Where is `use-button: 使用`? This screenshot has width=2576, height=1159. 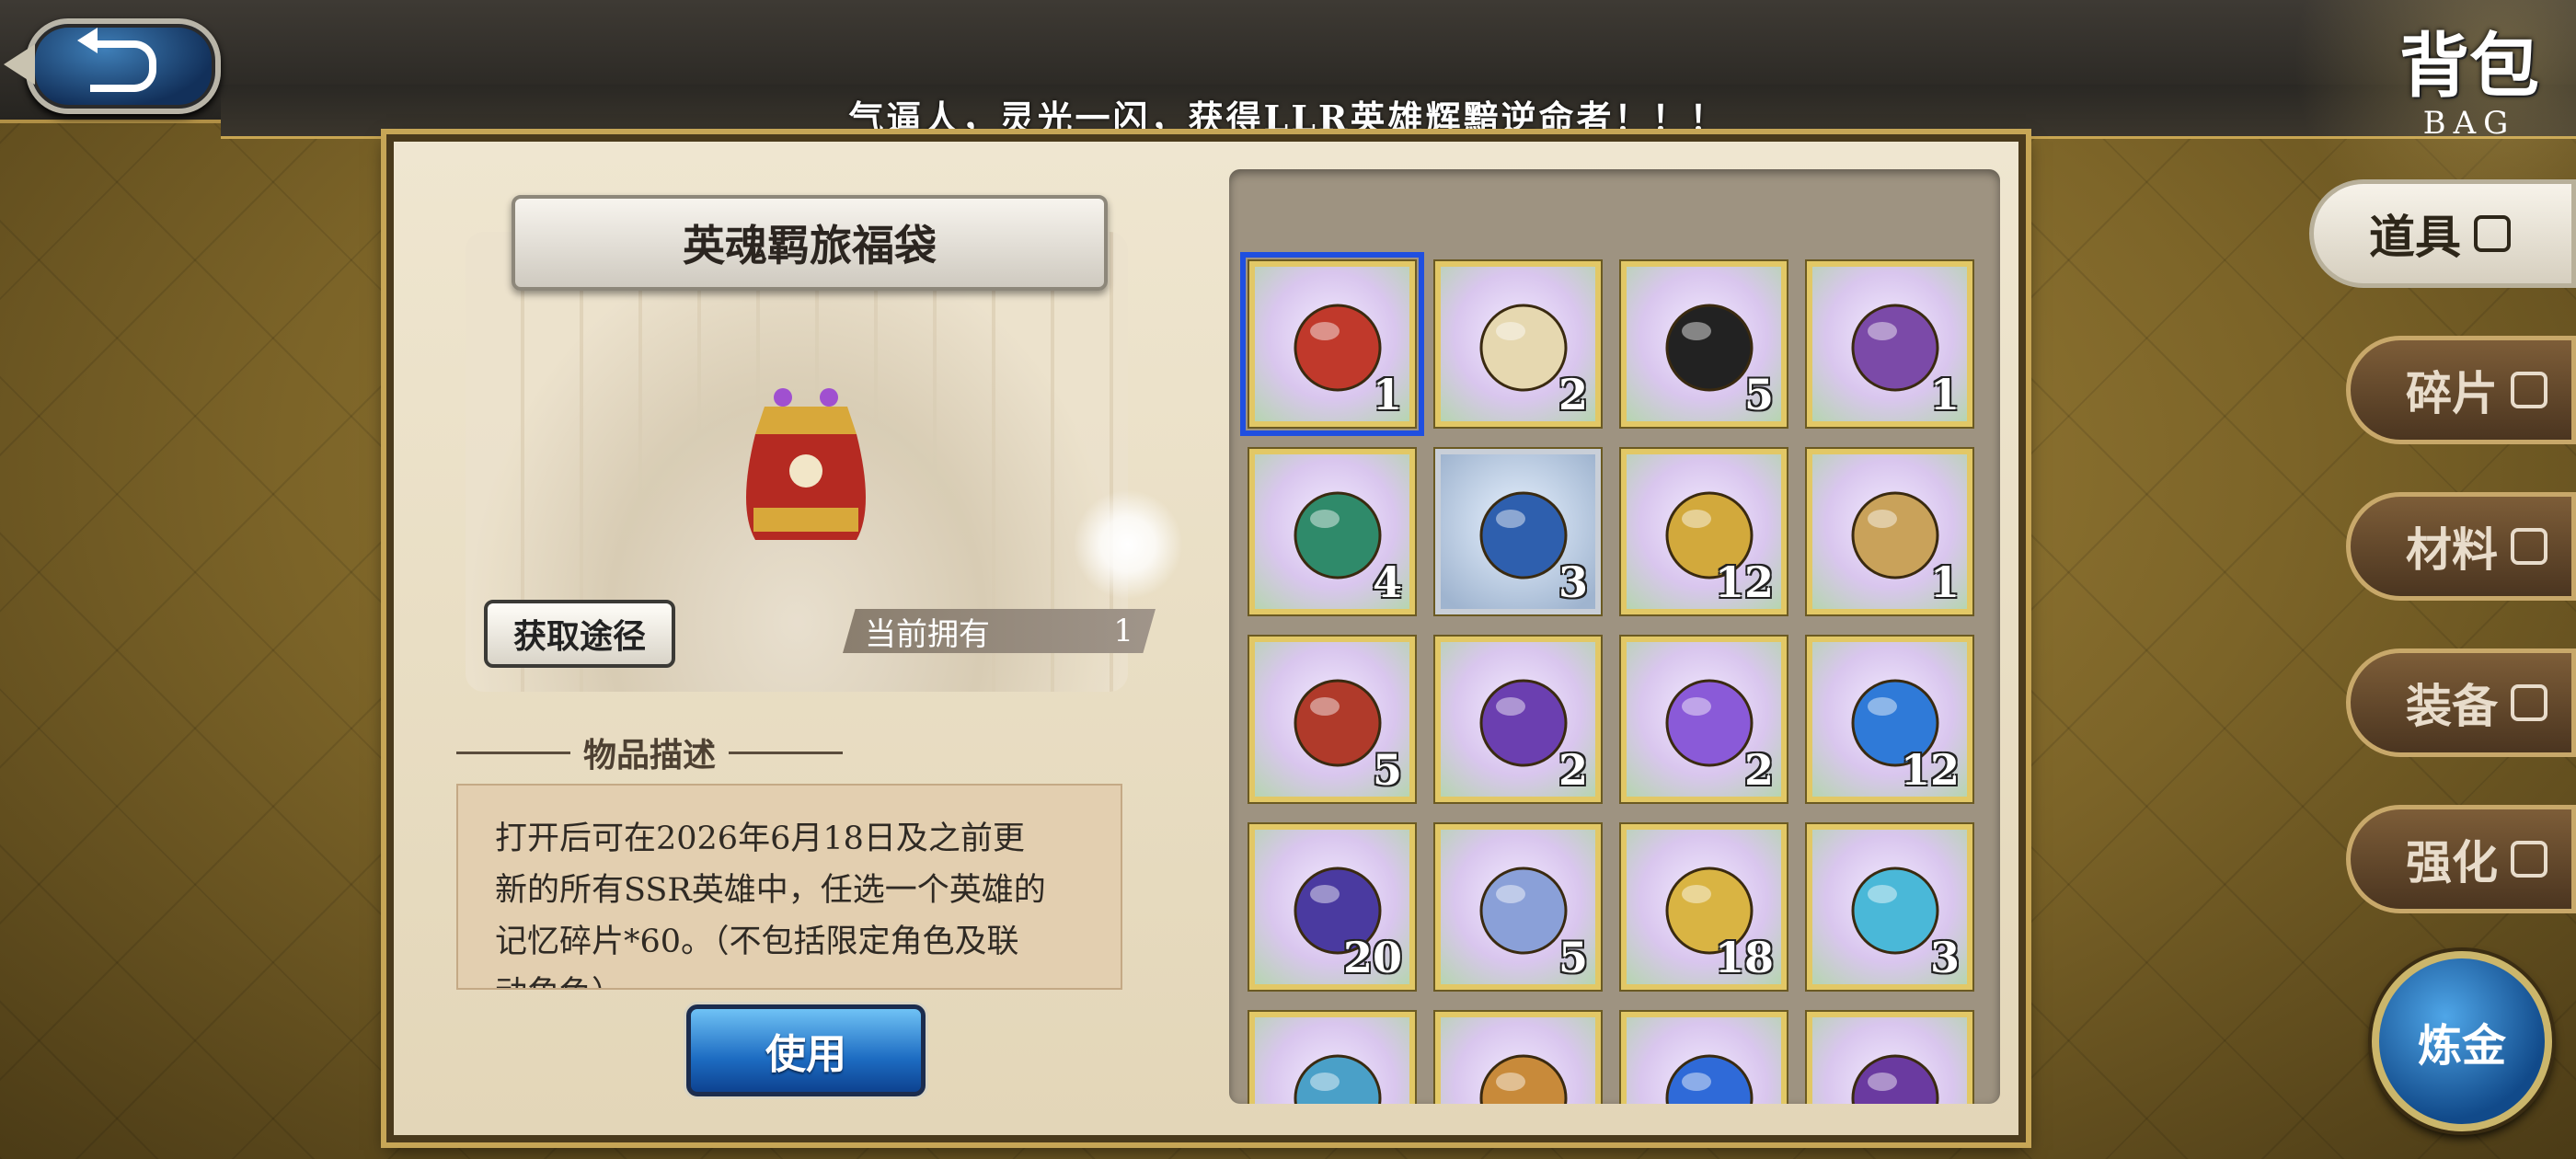
use-button: 使用 is located at coordinates (806, 1050).